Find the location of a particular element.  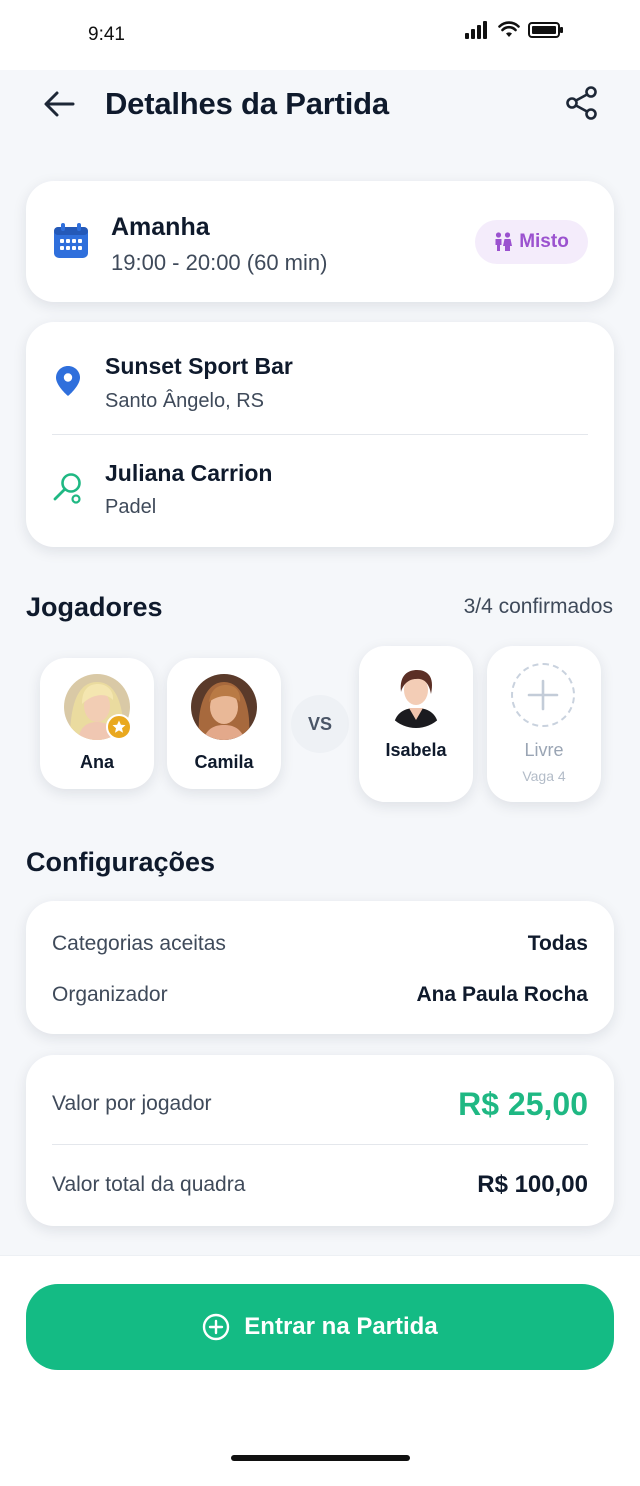

status-icons is located at coordinates (514, 30).